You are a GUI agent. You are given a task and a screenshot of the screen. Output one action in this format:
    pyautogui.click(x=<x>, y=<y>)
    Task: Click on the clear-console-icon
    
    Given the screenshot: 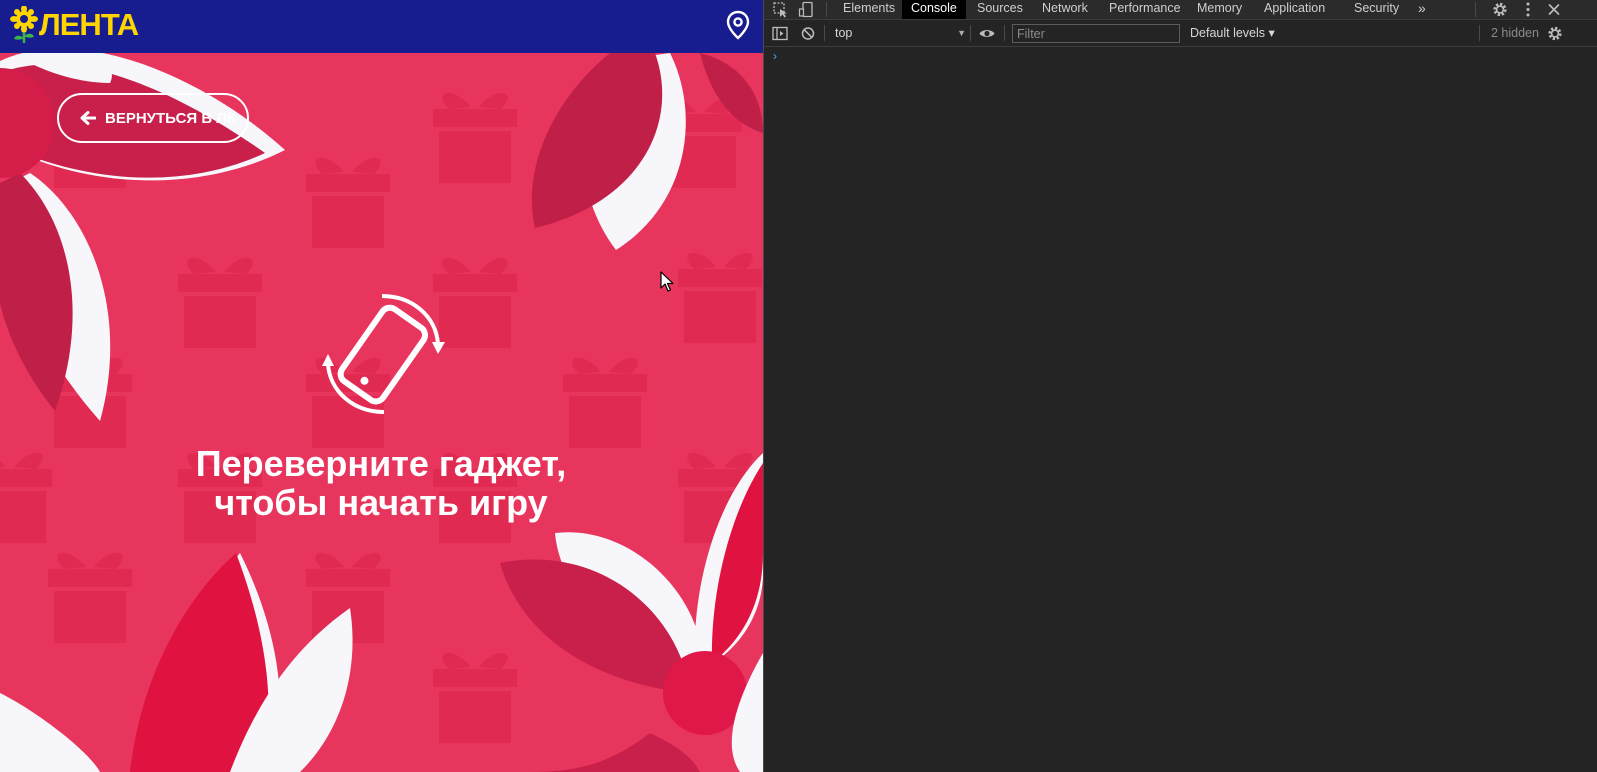 What is the action you would take?
    pyautogui.click(x=808, y=33)
    